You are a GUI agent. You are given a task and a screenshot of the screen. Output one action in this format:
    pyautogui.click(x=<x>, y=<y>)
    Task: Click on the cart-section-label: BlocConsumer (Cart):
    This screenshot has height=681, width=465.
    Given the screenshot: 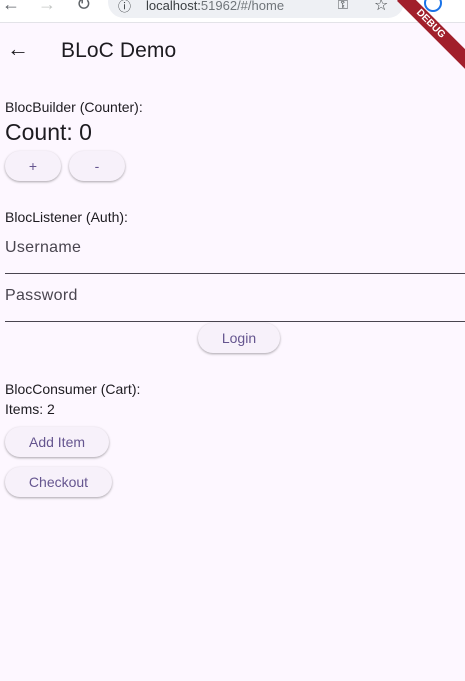 What is the action you would take?
    pyautogui.click(x=73, y=389)
    